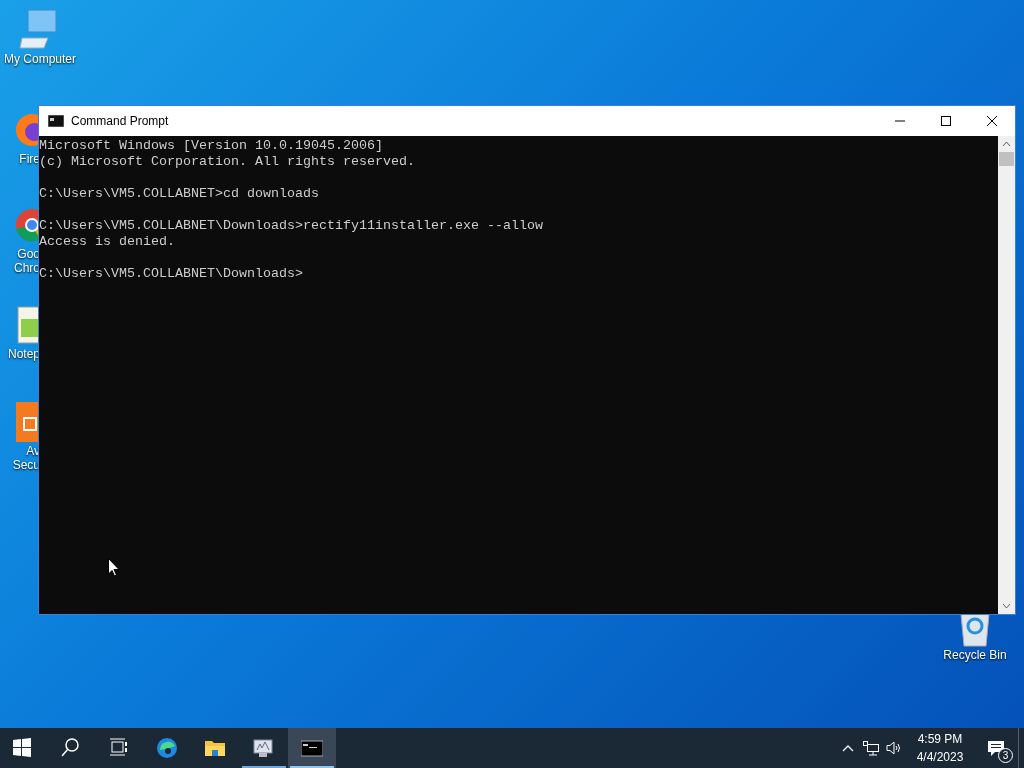  Describe the element at coordinates (1006, 159) in the screenshot. I see `scrollbar-thumb` at that location.